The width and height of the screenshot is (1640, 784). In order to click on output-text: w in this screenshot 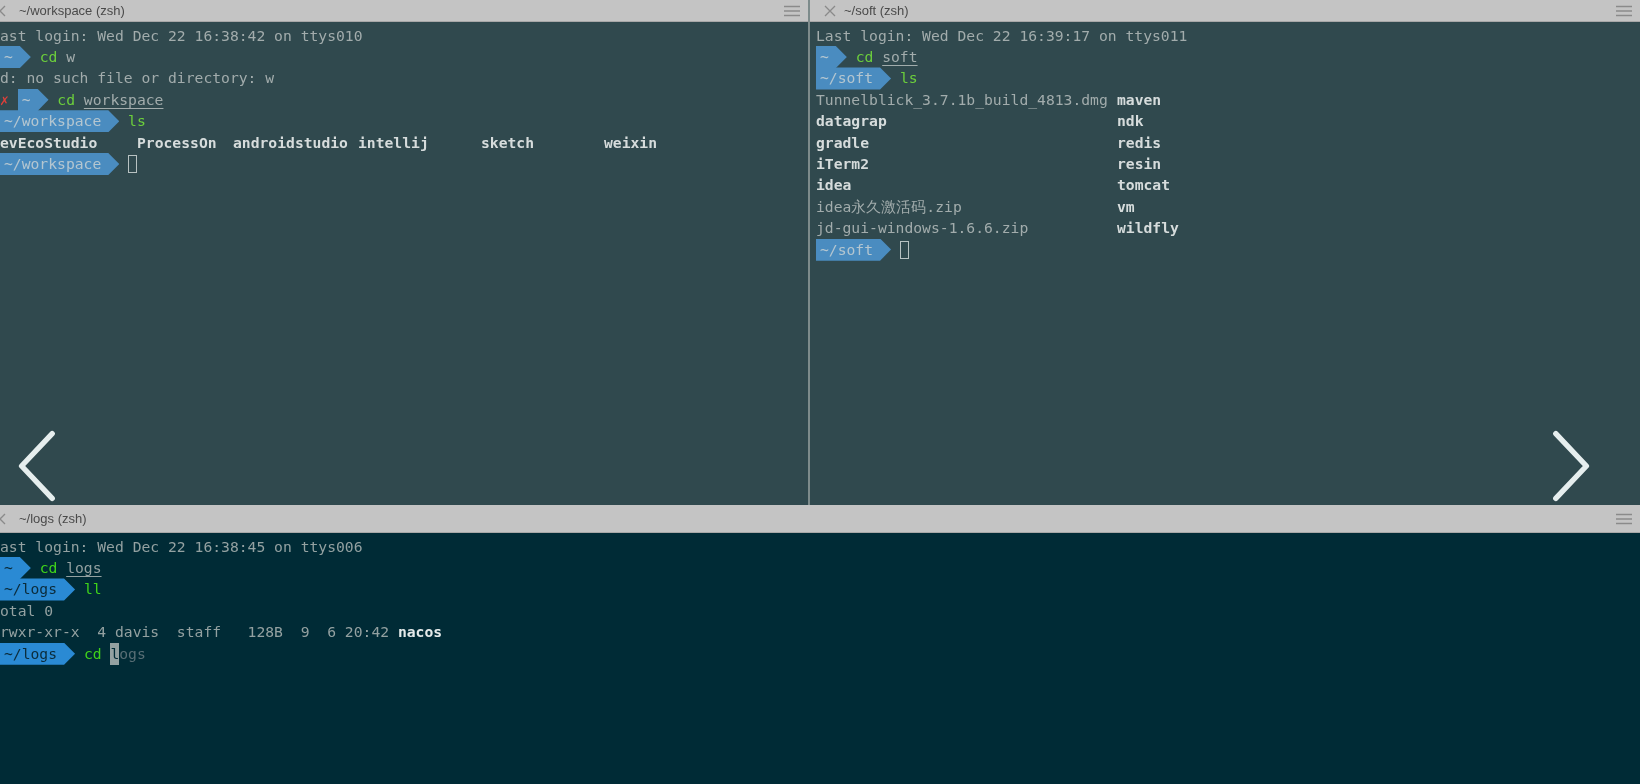, I will do `click(71, 57)`.